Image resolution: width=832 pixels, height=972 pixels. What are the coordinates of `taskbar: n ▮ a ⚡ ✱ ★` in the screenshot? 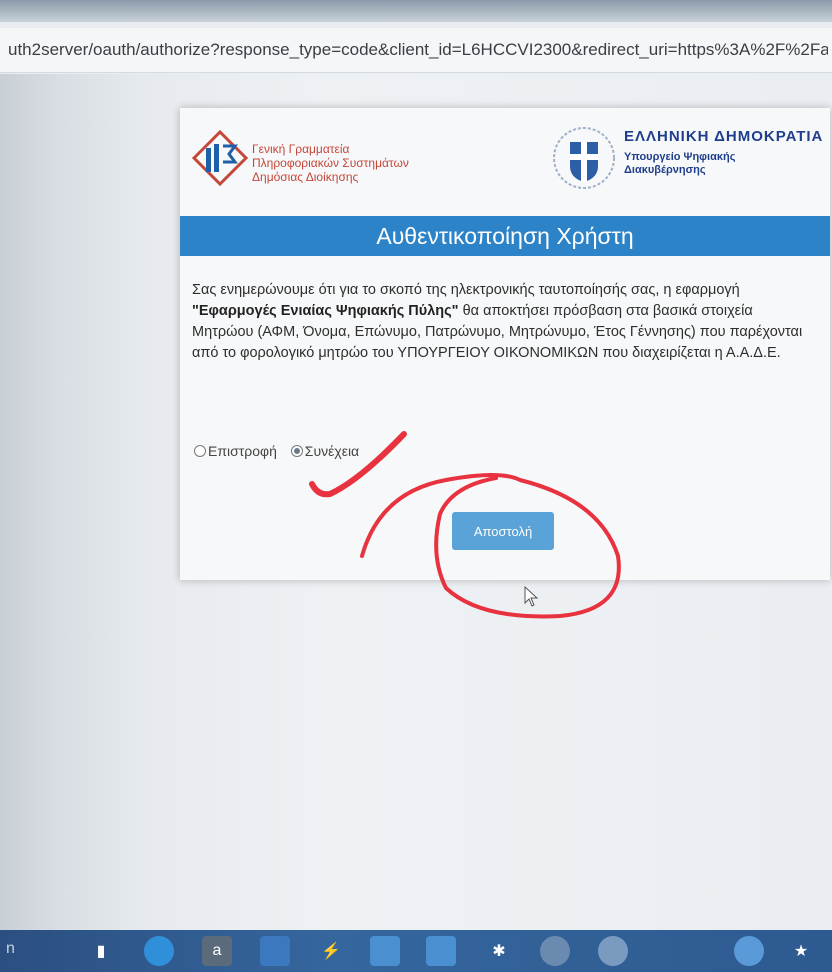 It's located at (416, 951).